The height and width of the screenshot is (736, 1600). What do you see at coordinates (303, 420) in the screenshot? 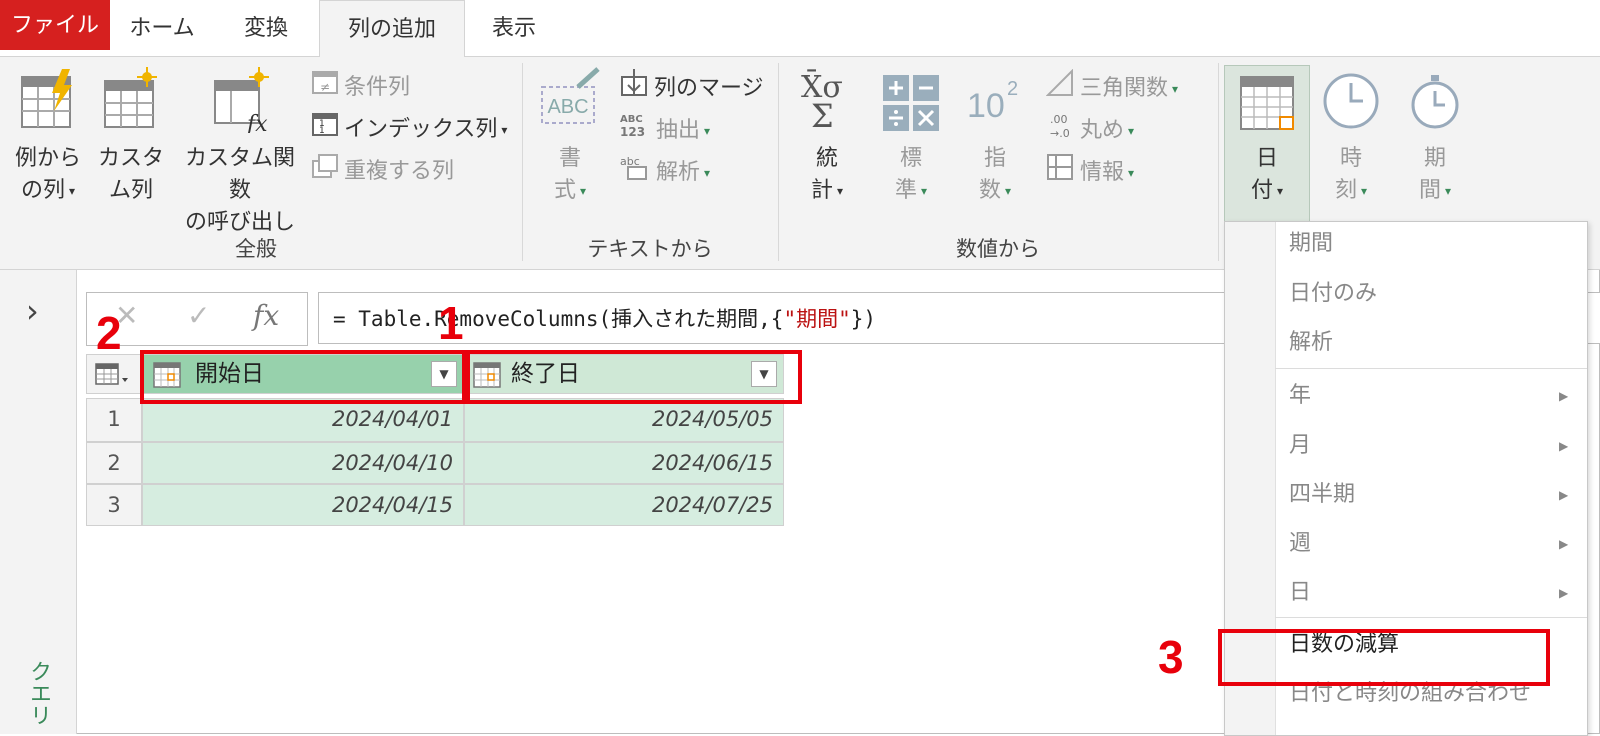
I see `table-cell: 2024/04/01` at bounding box center [303, 420].